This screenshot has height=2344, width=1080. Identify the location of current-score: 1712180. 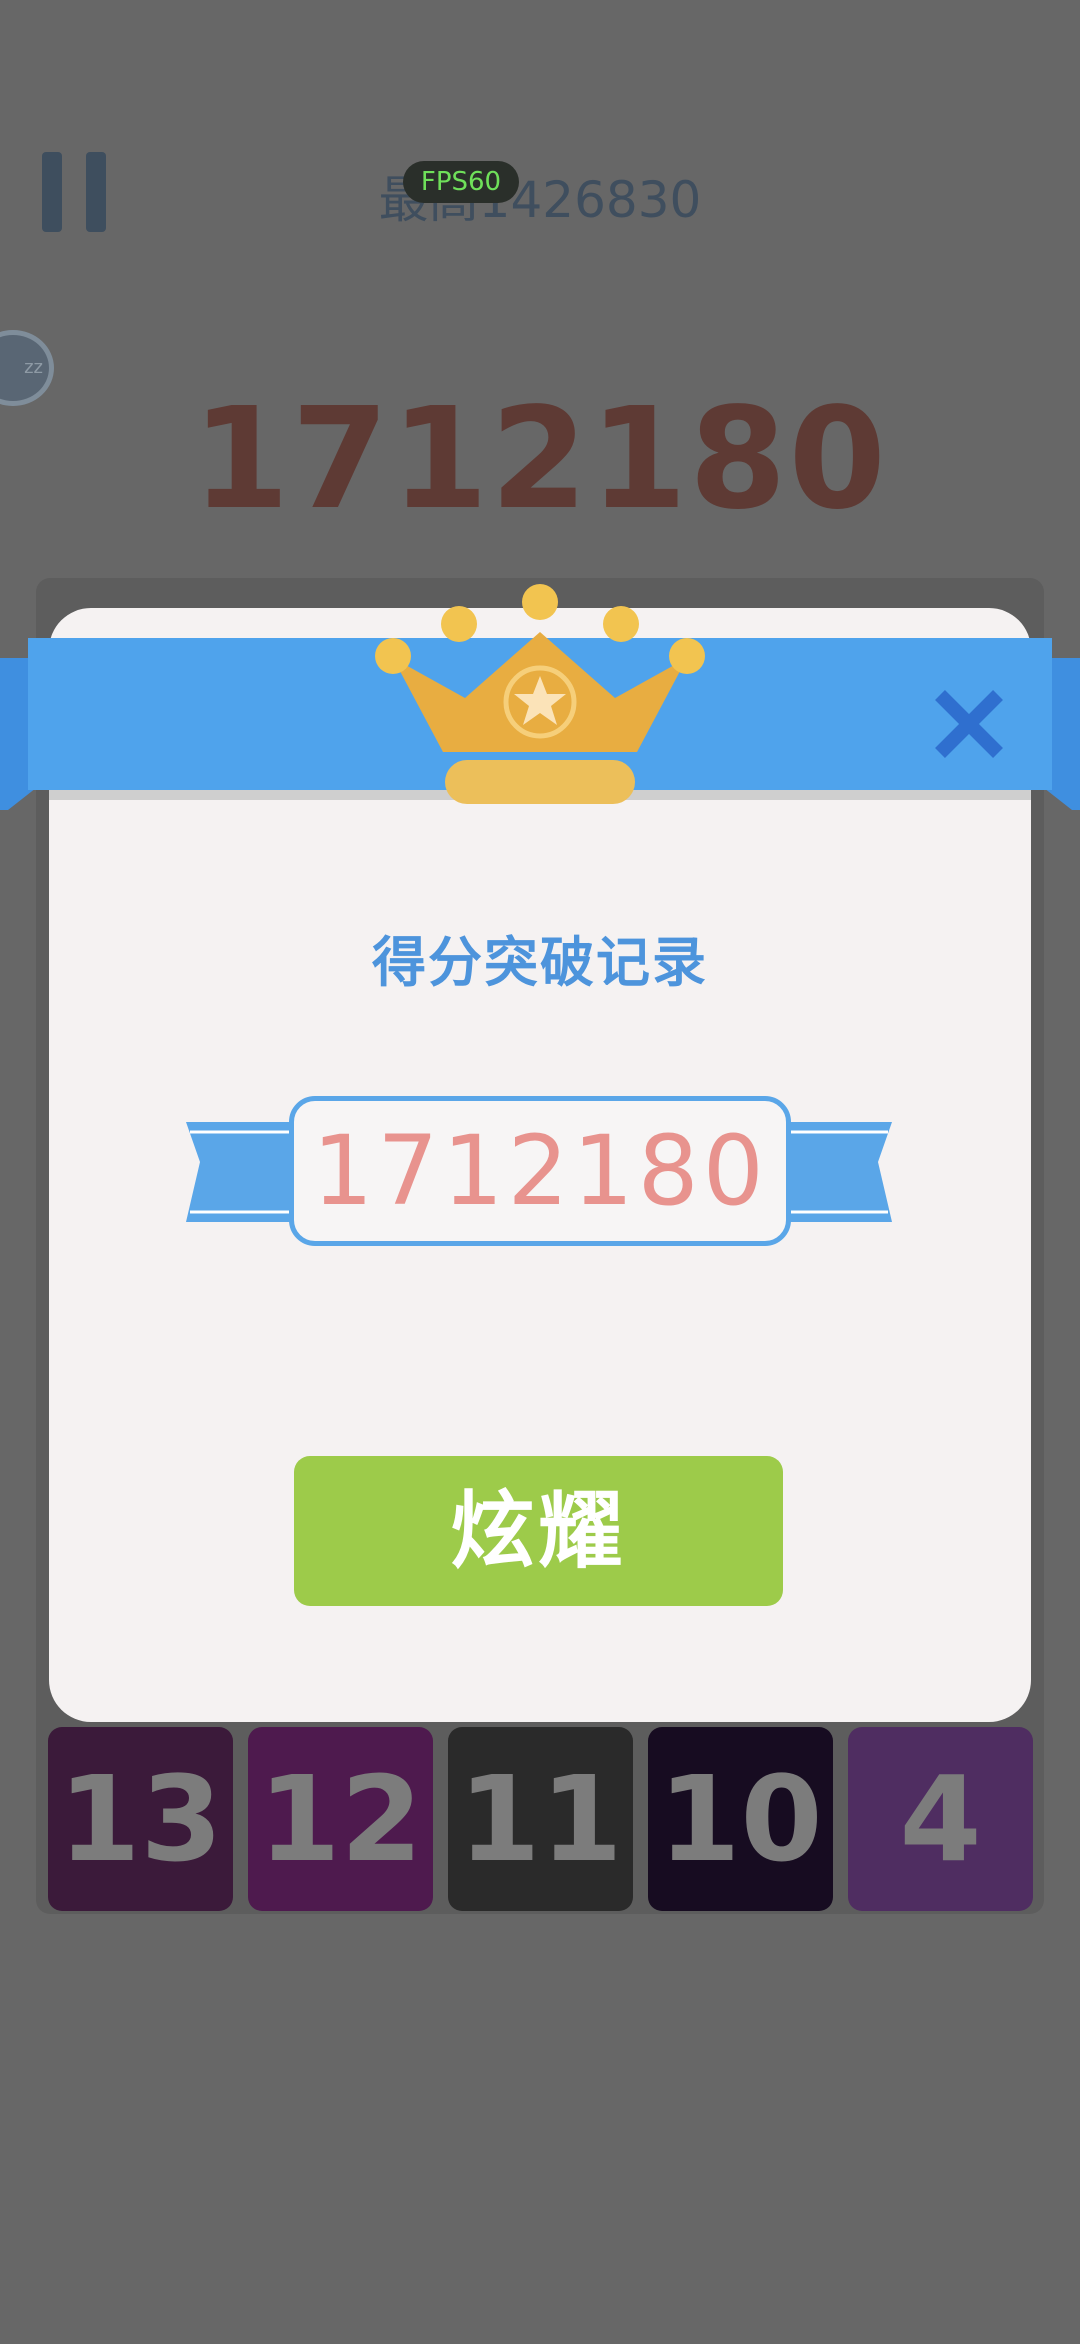
(540, 459).